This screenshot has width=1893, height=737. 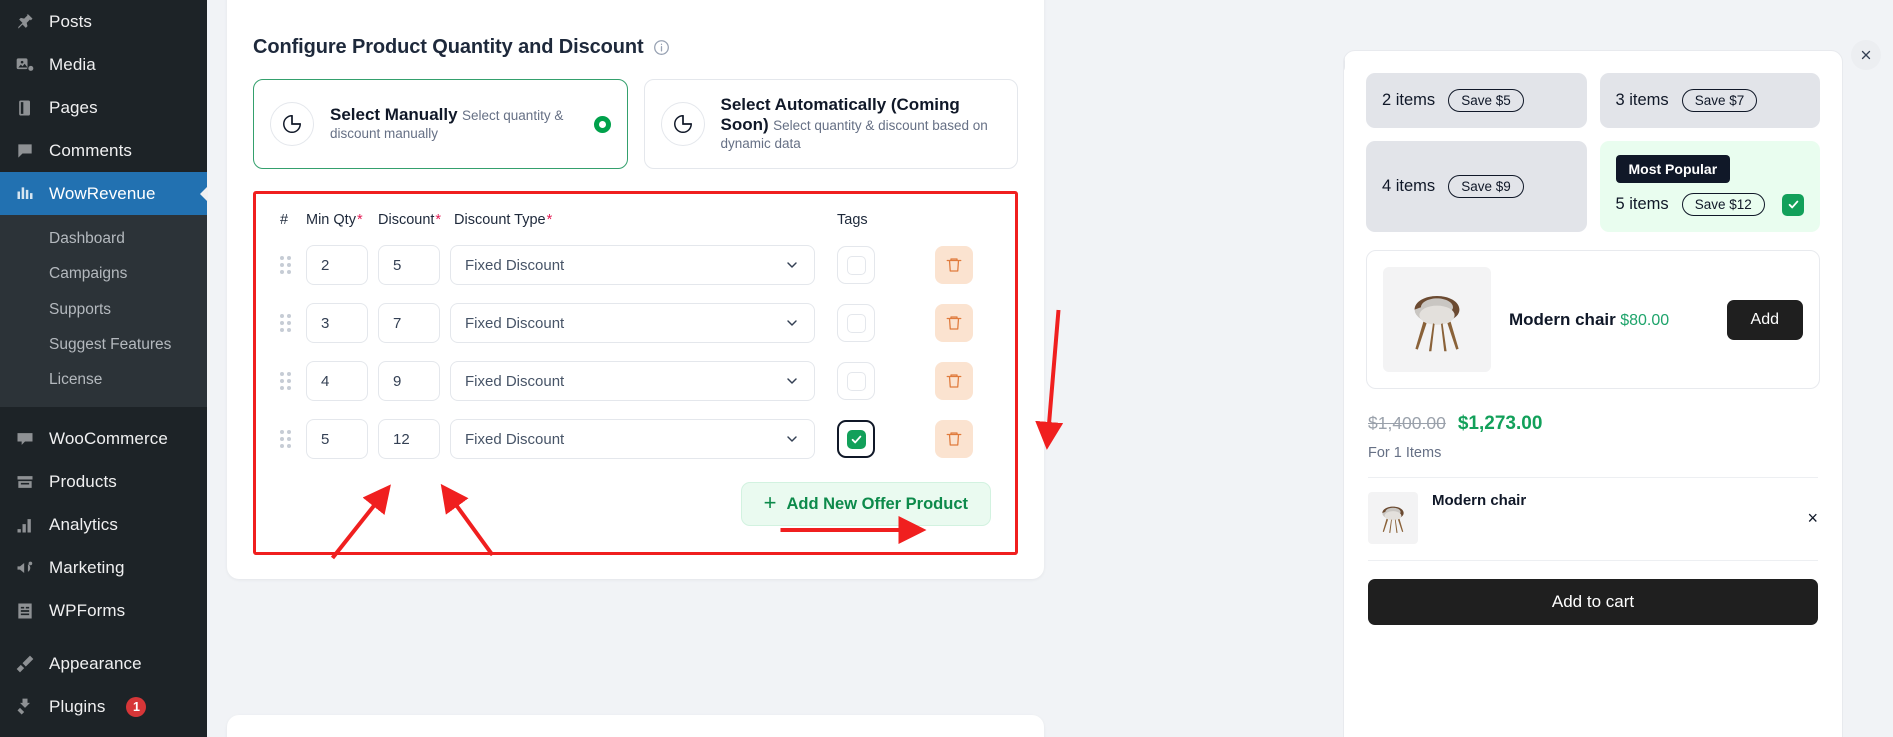 I want to click on add-button-label: Add New Offer Product, so click(x=877, y=503).